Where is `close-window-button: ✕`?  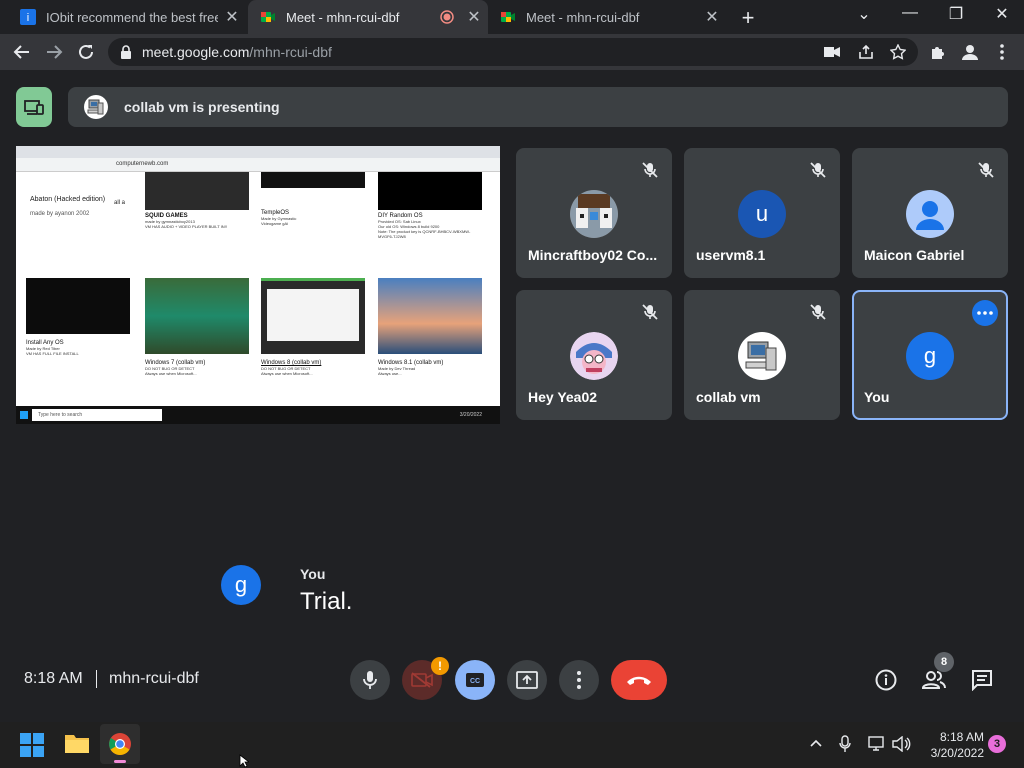
close-window-button: ✕ is located at coordinates (1002, 16).